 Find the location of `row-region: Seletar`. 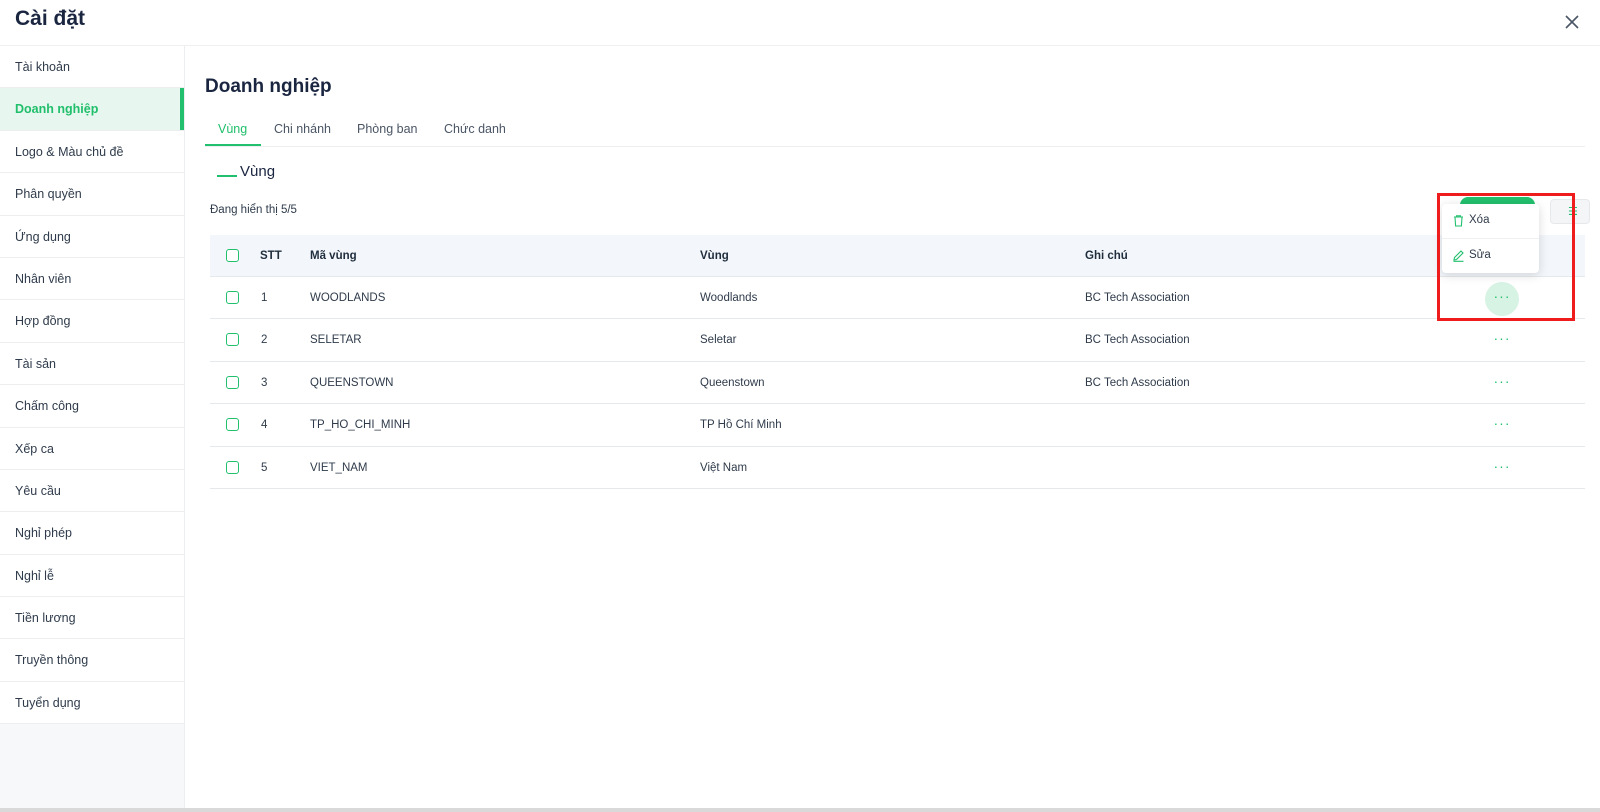

row-region: Seletar is located at coordinates (718, 340).